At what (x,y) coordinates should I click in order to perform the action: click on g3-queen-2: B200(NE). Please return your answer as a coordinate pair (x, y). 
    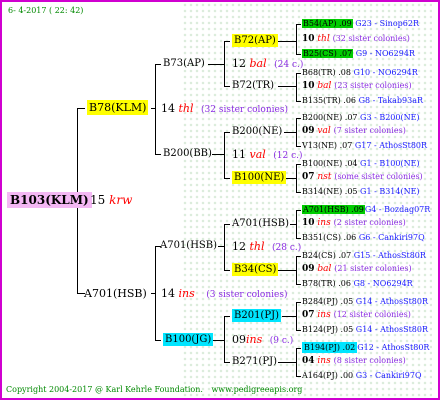
    Looking at the image, I should click on (257, 132).